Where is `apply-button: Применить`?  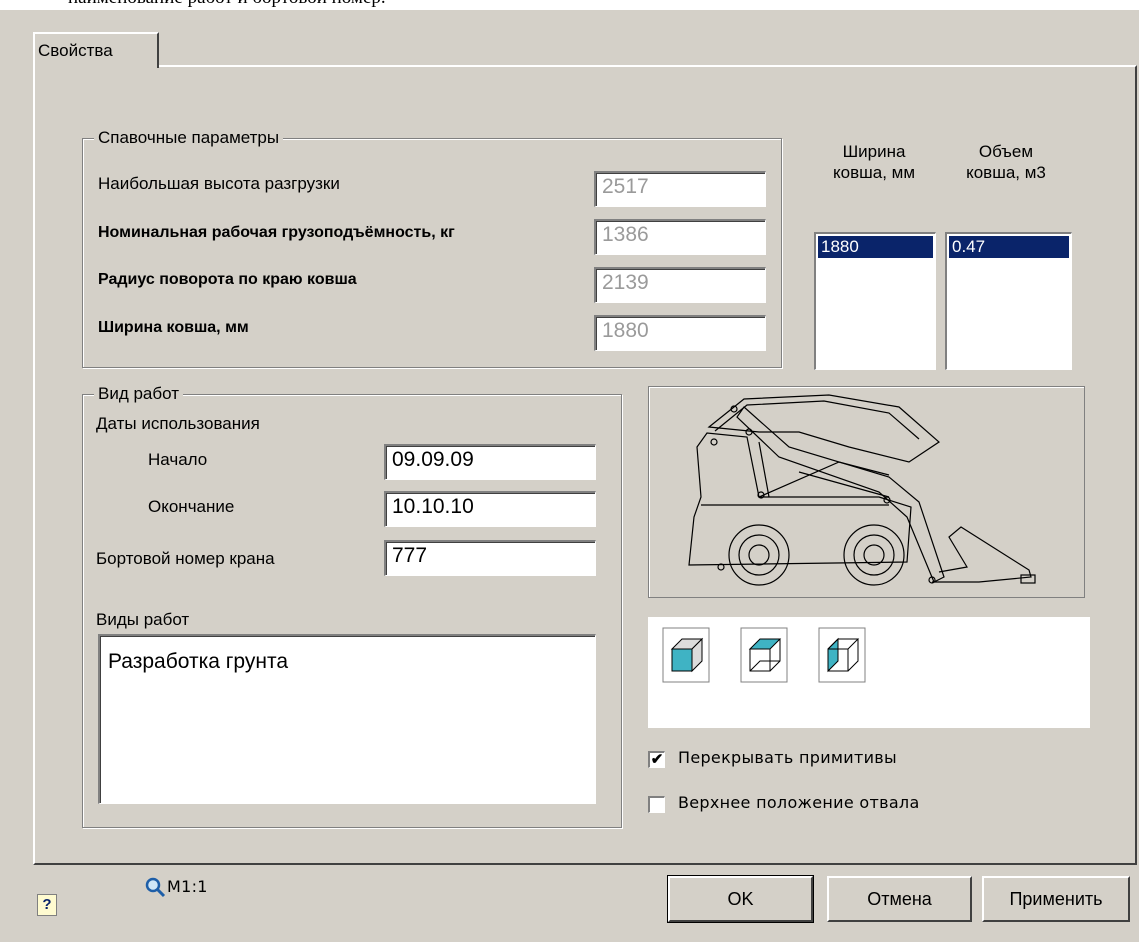
apply-button: Применить is located at coordinates (1056, 899).